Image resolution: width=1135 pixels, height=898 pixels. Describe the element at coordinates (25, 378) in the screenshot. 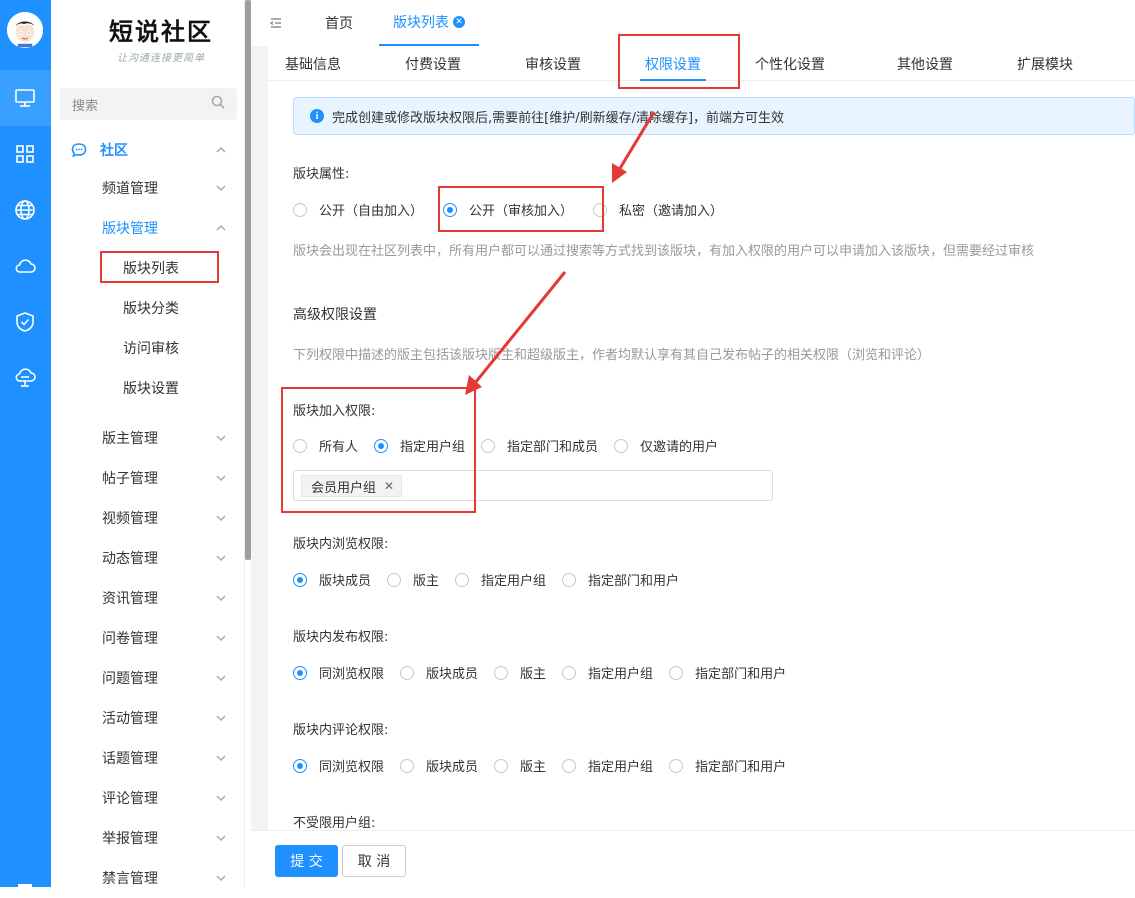

I see `cloud-network-icon` at that location.